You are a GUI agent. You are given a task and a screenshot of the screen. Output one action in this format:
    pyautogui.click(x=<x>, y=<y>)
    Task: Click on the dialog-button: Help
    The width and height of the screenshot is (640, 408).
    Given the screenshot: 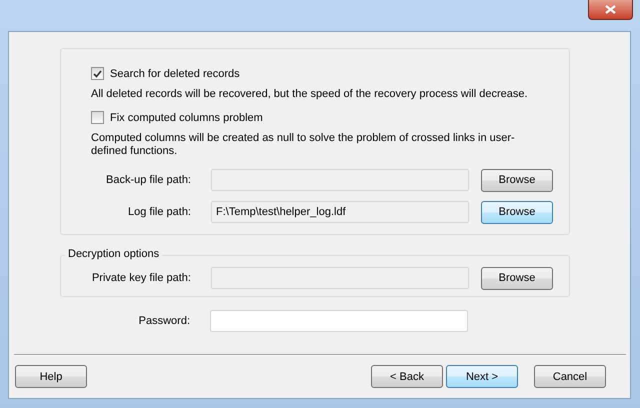 What is the action you would take?
    pyautogui.click(x=51, y=376)
    